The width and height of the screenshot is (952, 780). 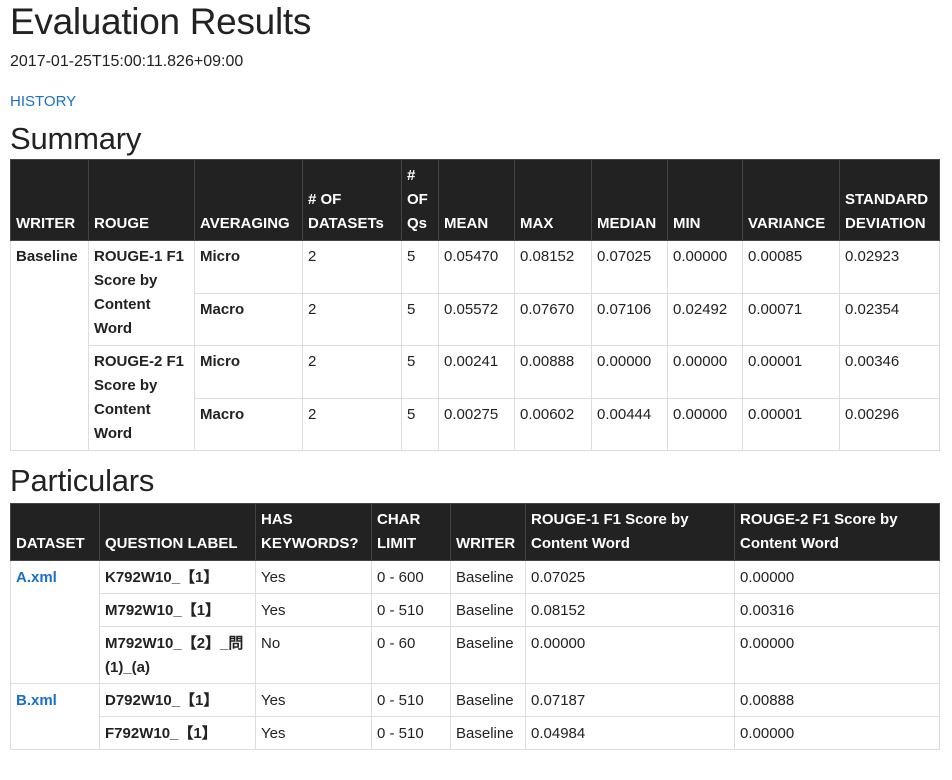 What do you see at coordinates (248, 200) in the screenshot?
I see `summary-col-averaging: AVERAGING` at bounding box center [248, 200].